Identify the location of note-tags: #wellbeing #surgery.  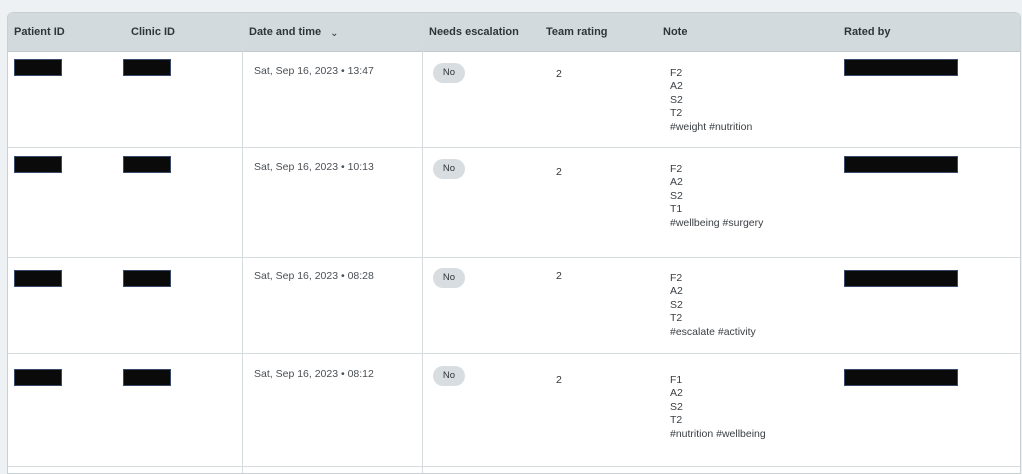
(717, 222).